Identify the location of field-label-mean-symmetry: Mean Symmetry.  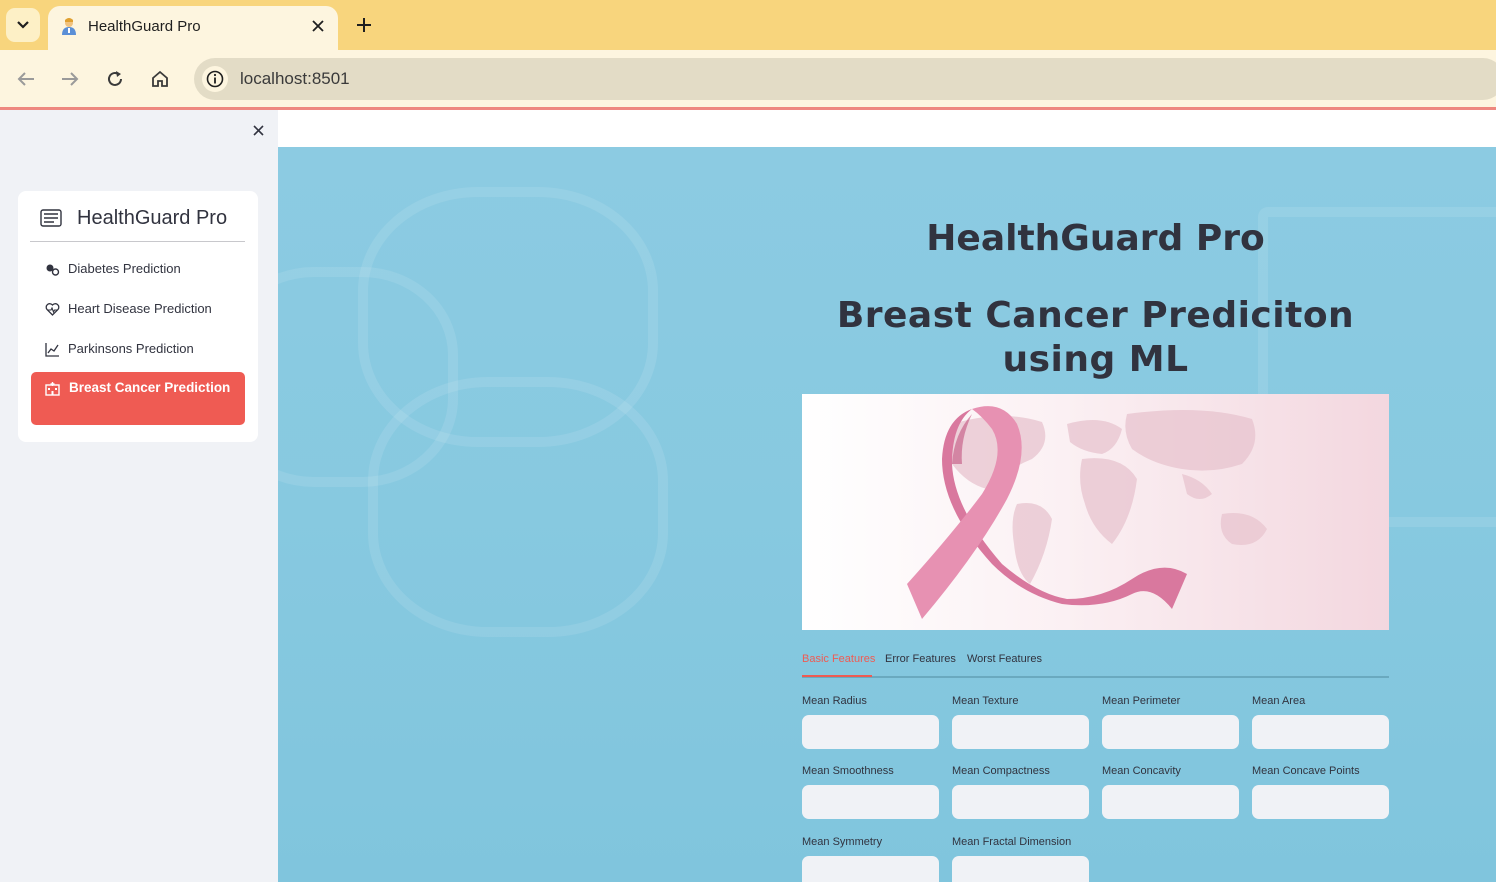
(842, 842).